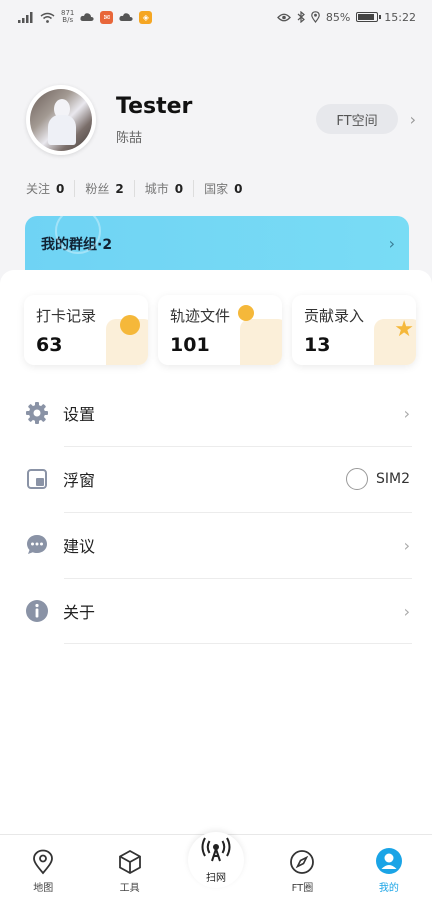 This screenshot has height=900, width=432. Describe the element at coordinates (388, 861) in the screenshot. I see `profile-icon` at that location.